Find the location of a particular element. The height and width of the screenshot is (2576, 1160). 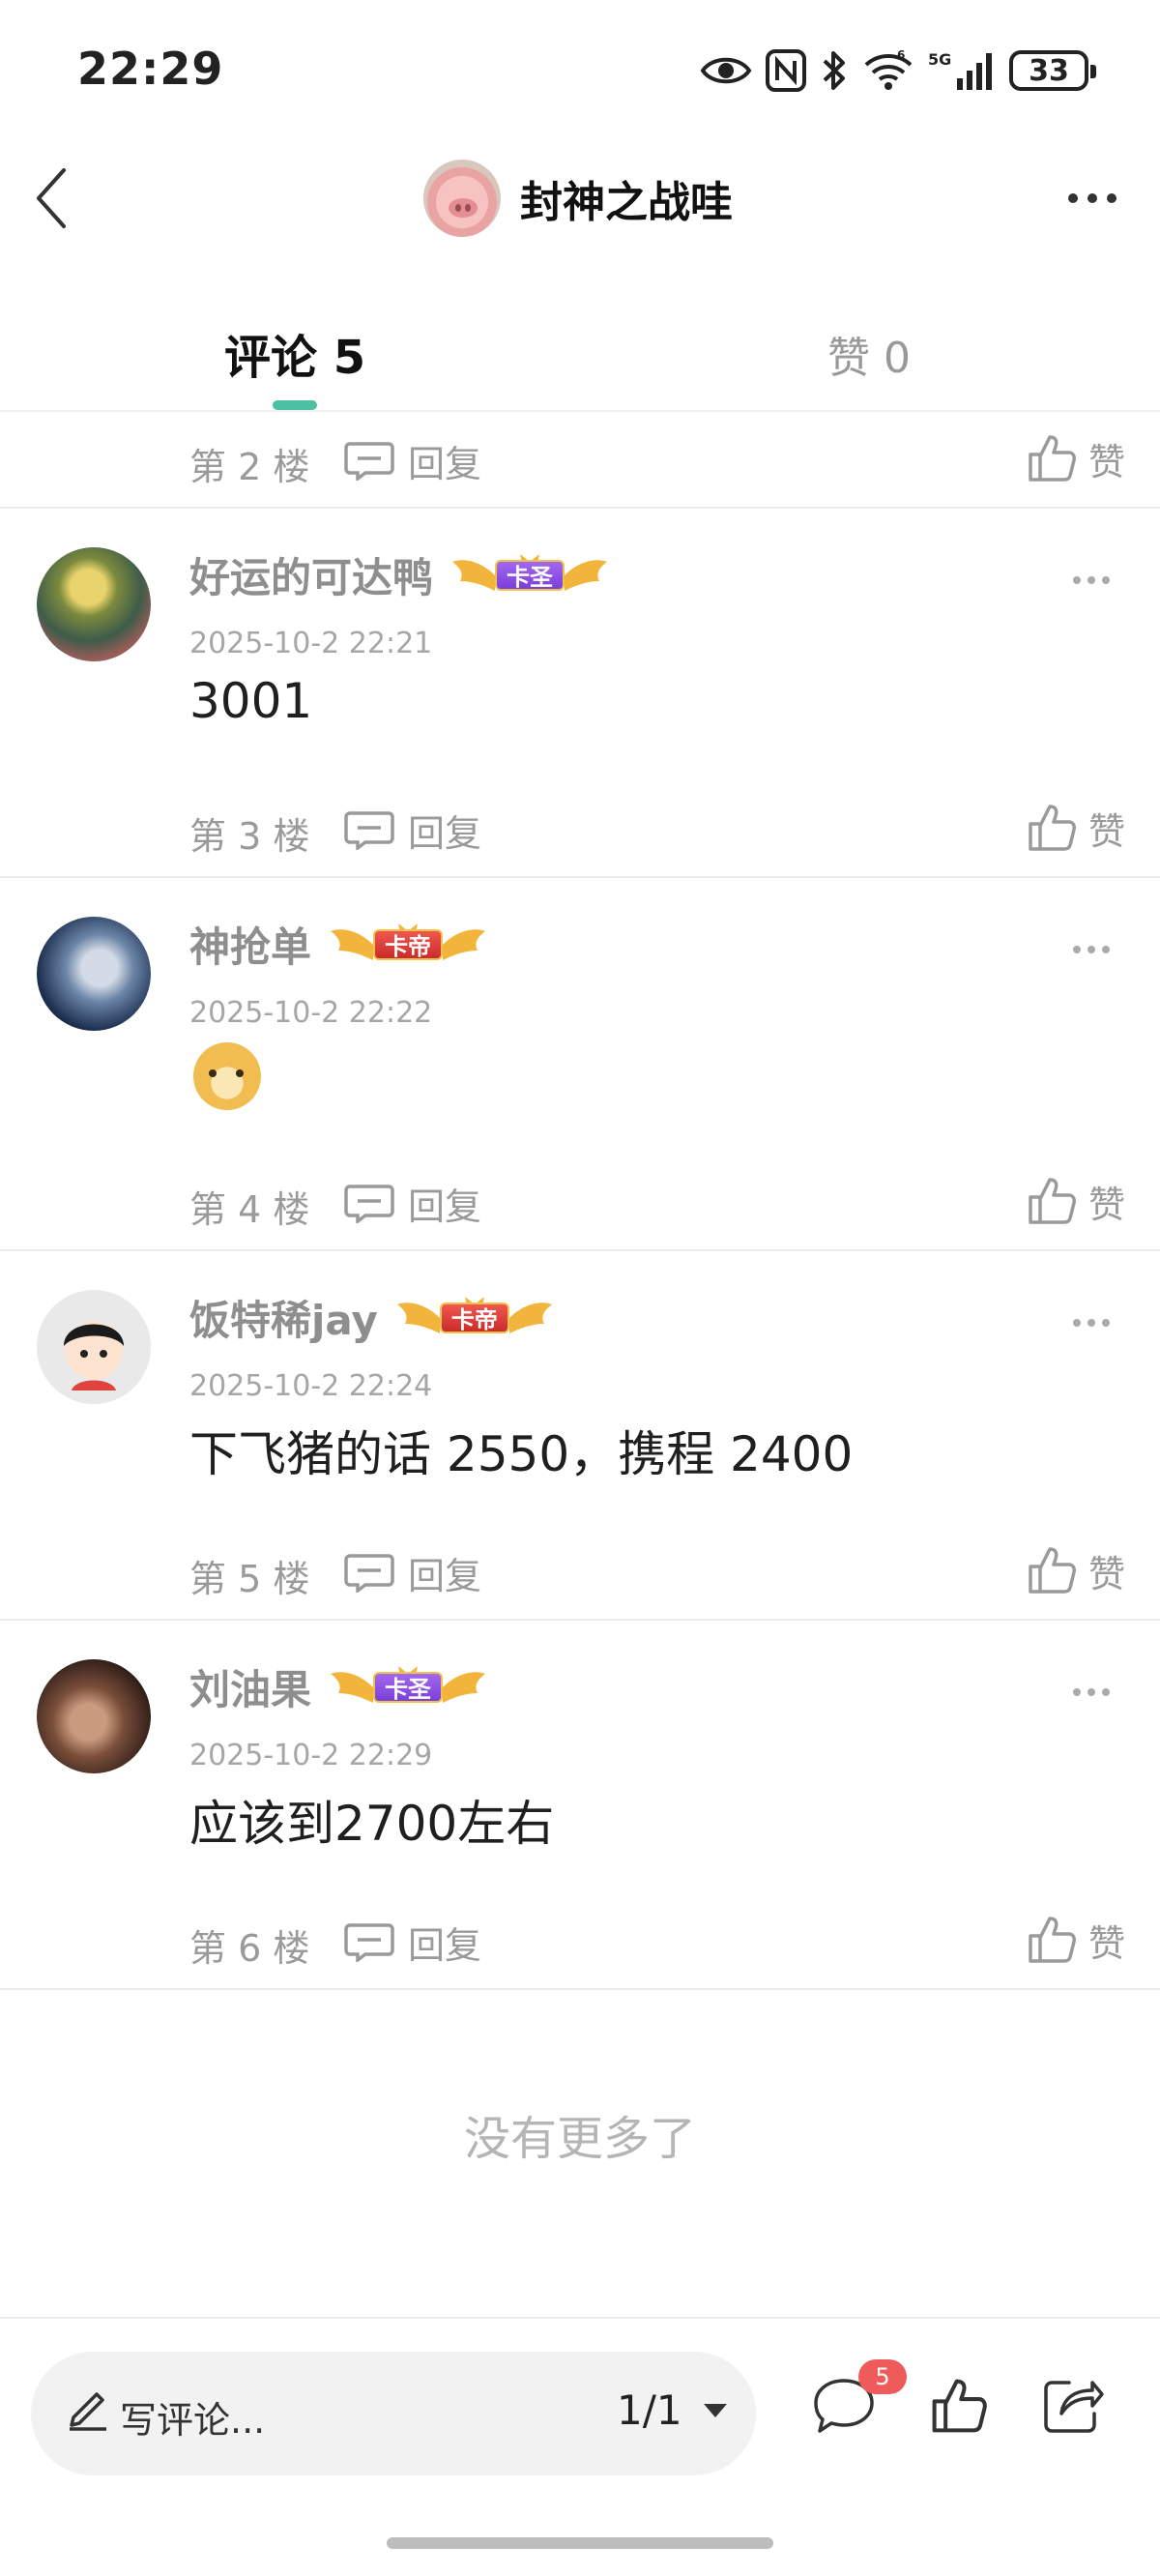

svg-text: 5G is located at coordinates (940, 59).